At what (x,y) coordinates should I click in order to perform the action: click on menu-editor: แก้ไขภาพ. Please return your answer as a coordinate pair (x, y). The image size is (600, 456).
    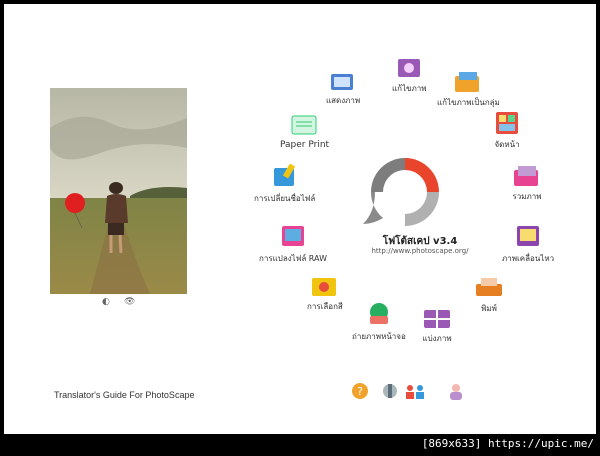
    Looking at the image, I should click on (409, 75).